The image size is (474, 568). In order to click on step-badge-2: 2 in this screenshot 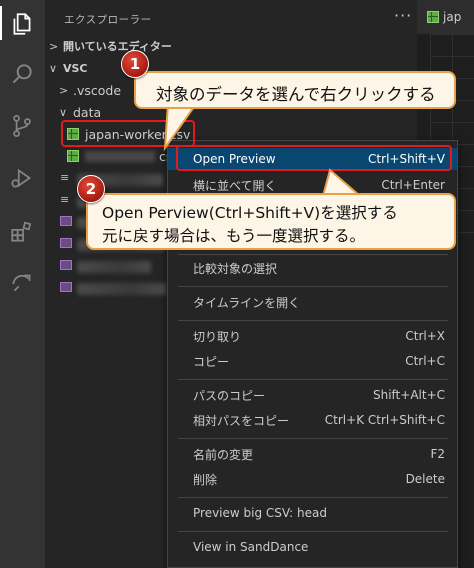, I will do `click(91, 189)`.